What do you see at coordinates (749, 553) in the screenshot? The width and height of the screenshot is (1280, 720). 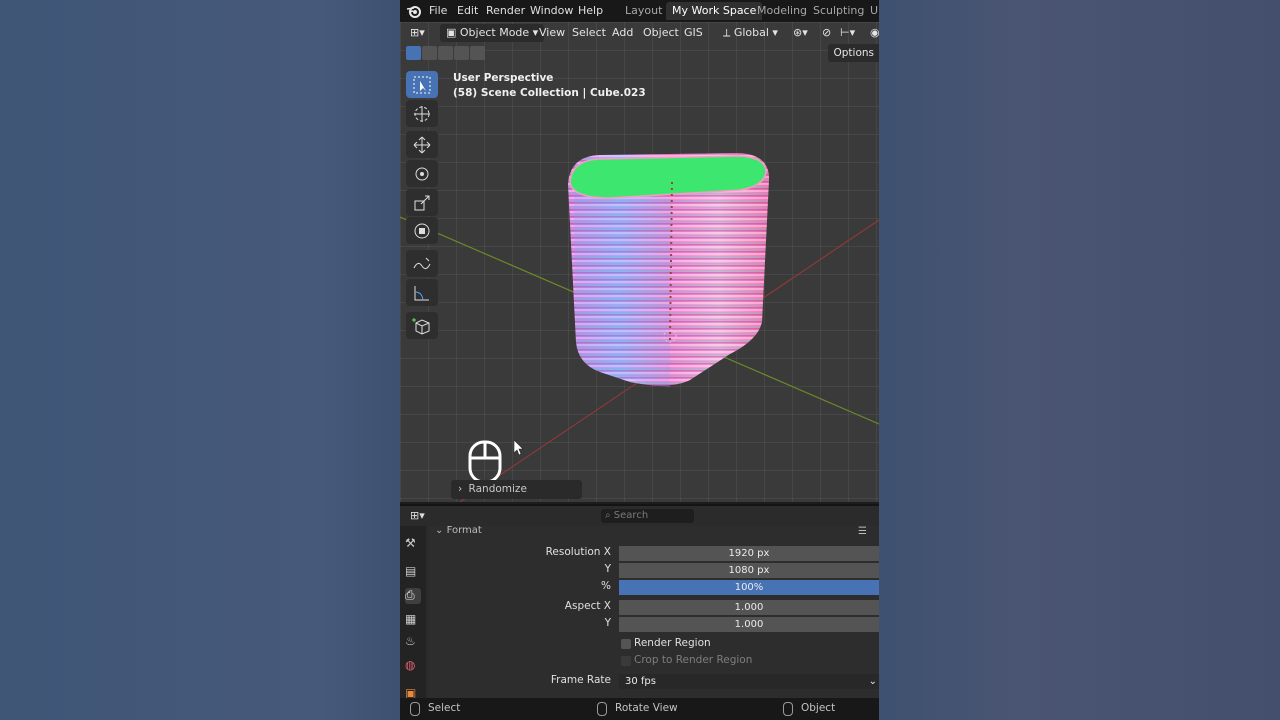 I see `resolution-x-field: 1920 px` at bounding box center [749, 553].